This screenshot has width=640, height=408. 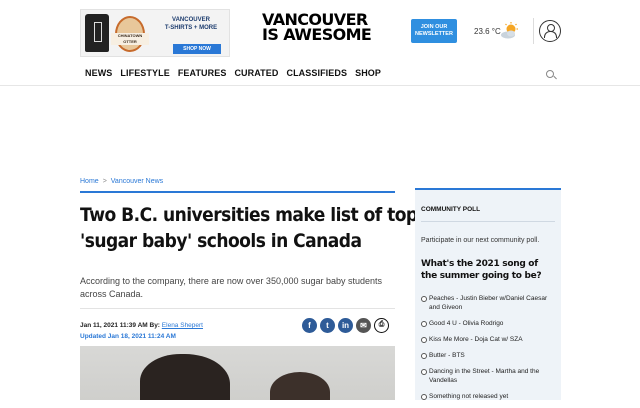 I want to click on search-icon, so click(x=550, y=74).